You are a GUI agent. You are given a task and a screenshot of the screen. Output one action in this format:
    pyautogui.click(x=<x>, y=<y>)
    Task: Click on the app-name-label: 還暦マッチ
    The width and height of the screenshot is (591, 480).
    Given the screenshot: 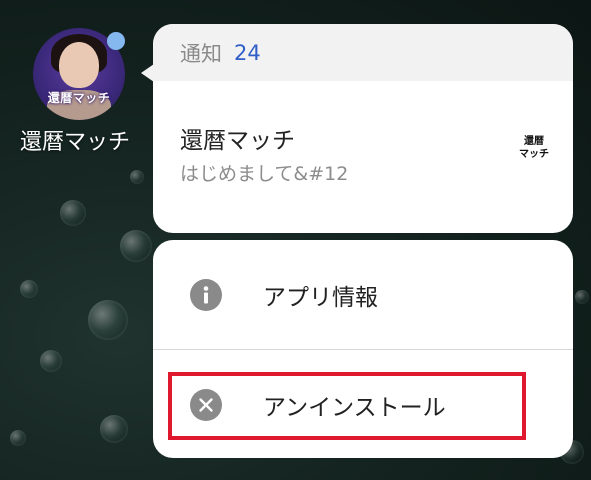 What is the action you would take?
    pyautogui.click(x=74, y=142)
    